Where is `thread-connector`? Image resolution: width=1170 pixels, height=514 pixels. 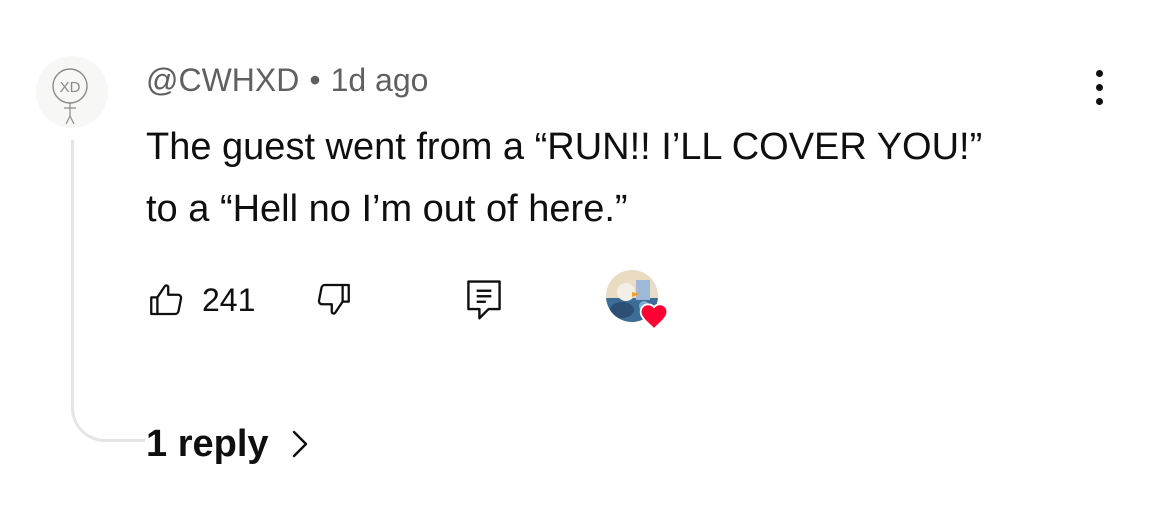
thread-connector is located at coordinates (108, 291).